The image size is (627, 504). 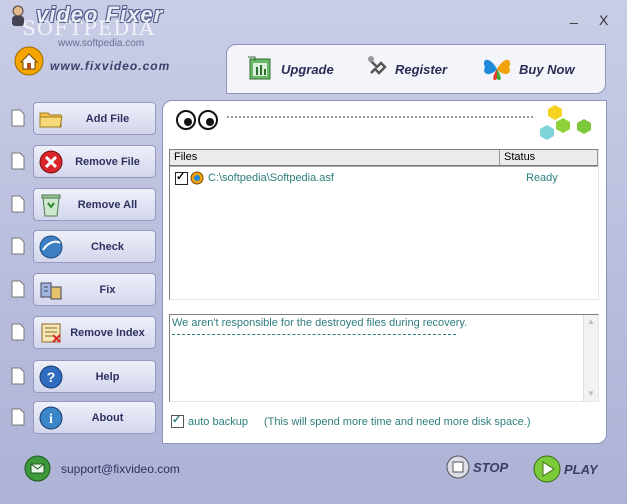 I want to click on files-list-header: Files Status, so click(x=384, y=158).